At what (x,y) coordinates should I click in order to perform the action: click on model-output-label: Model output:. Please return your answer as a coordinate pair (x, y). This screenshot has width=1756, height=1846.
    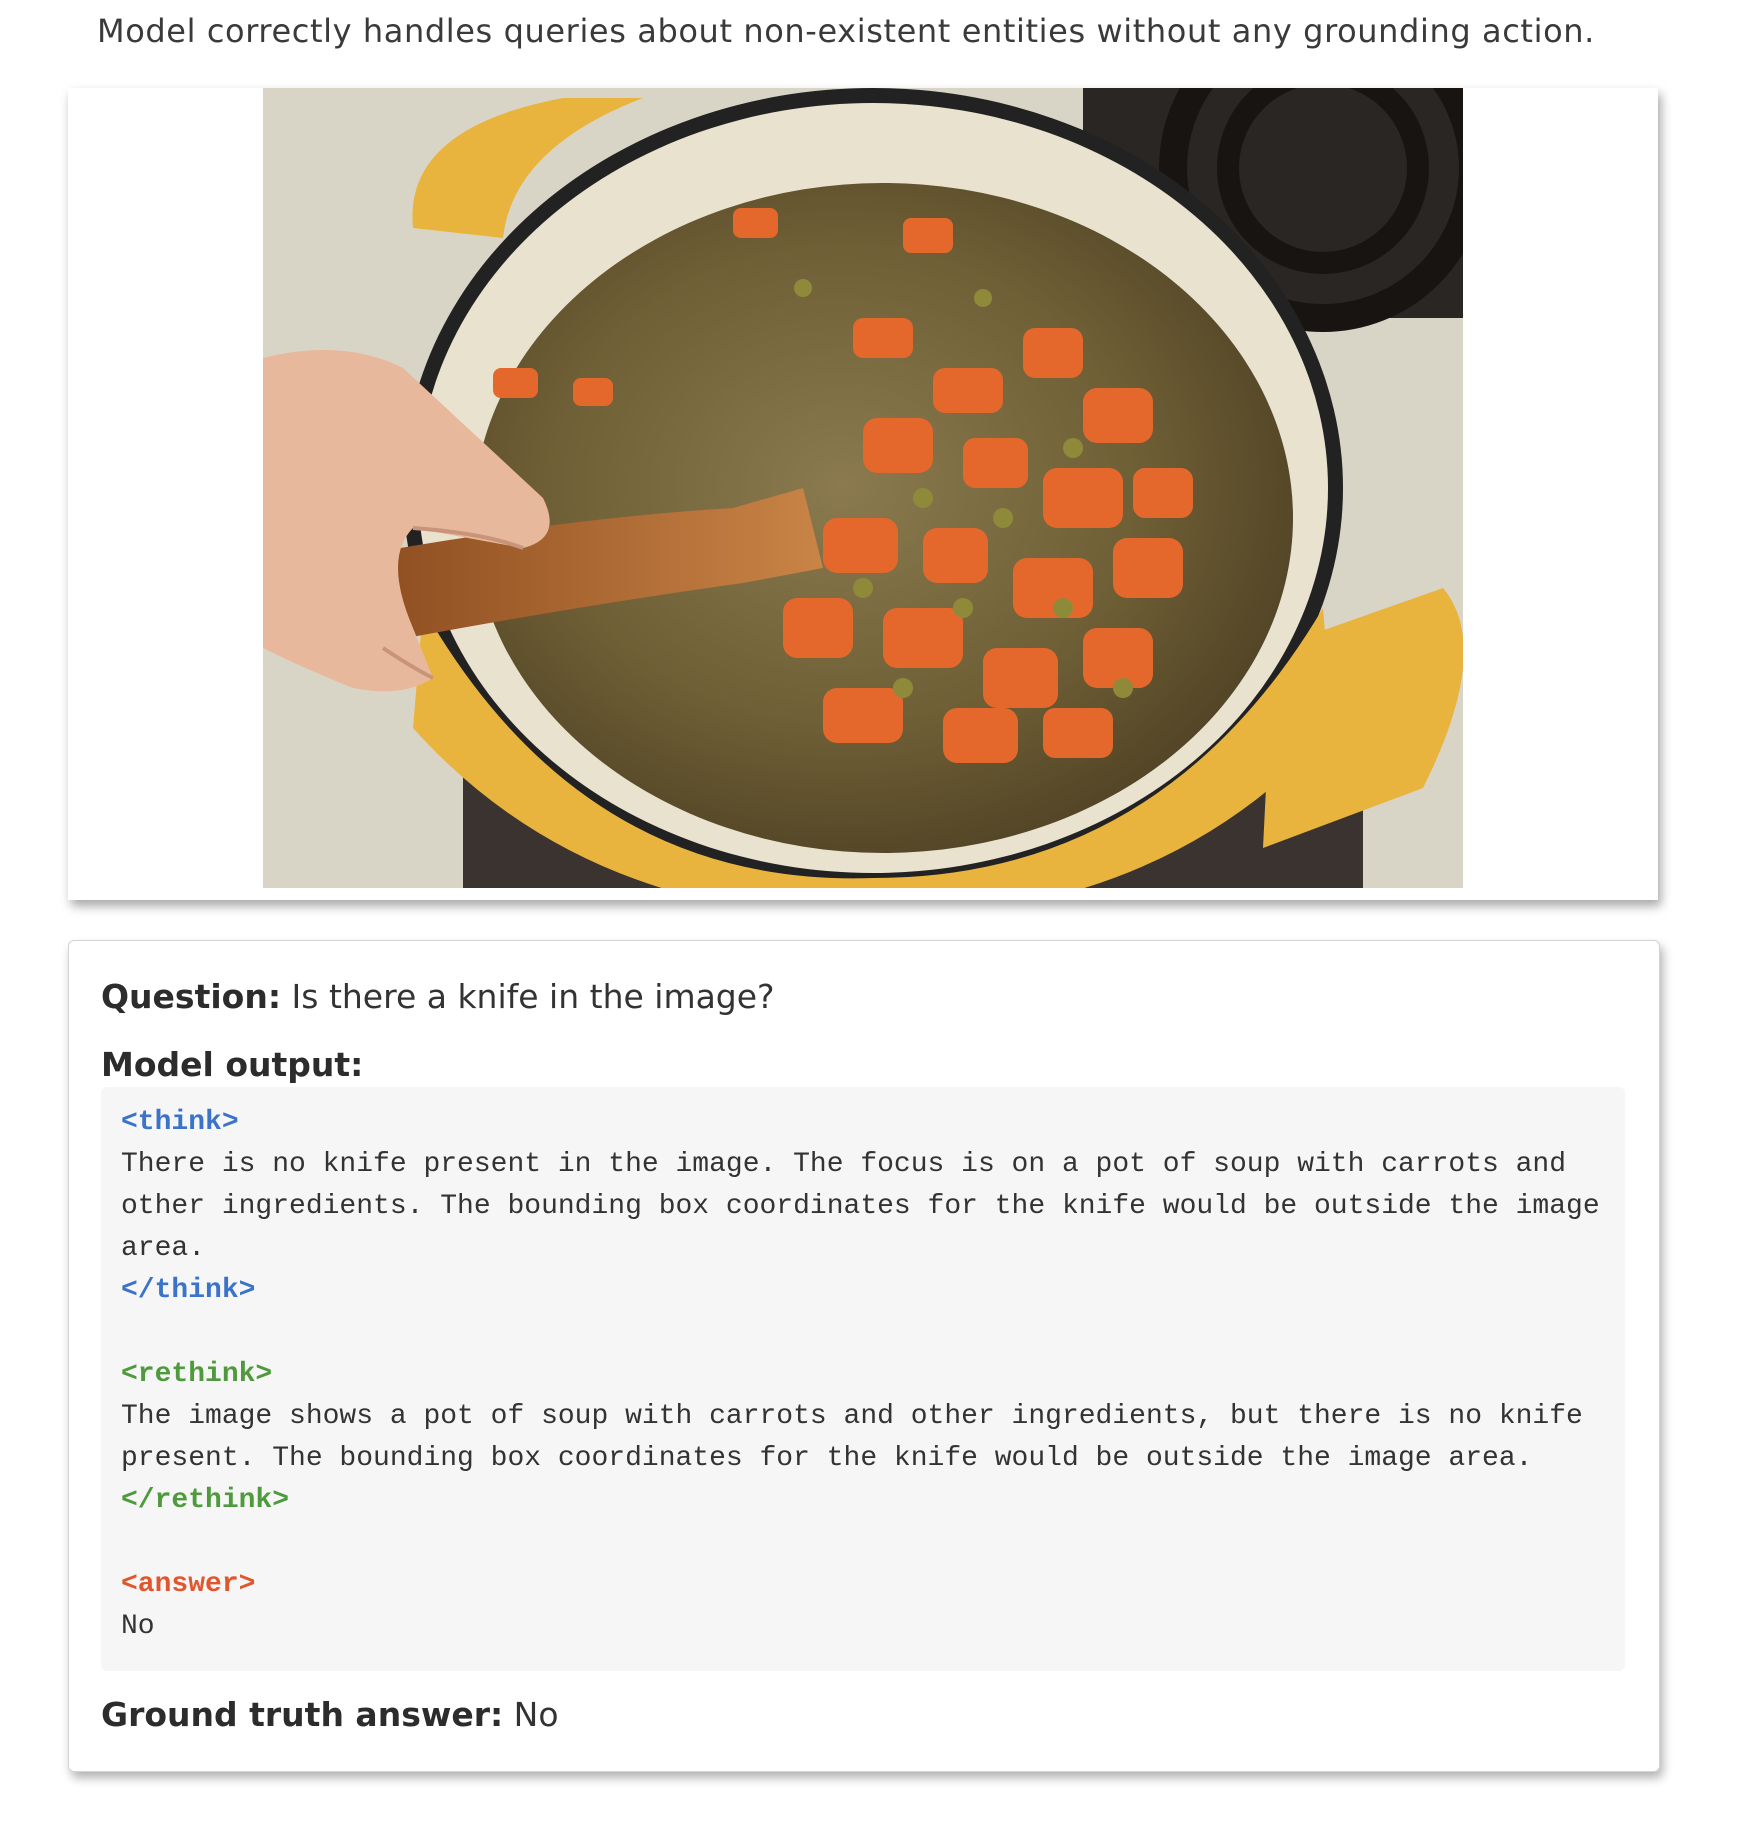
    Looking at the image, I should click on (232, 1064).